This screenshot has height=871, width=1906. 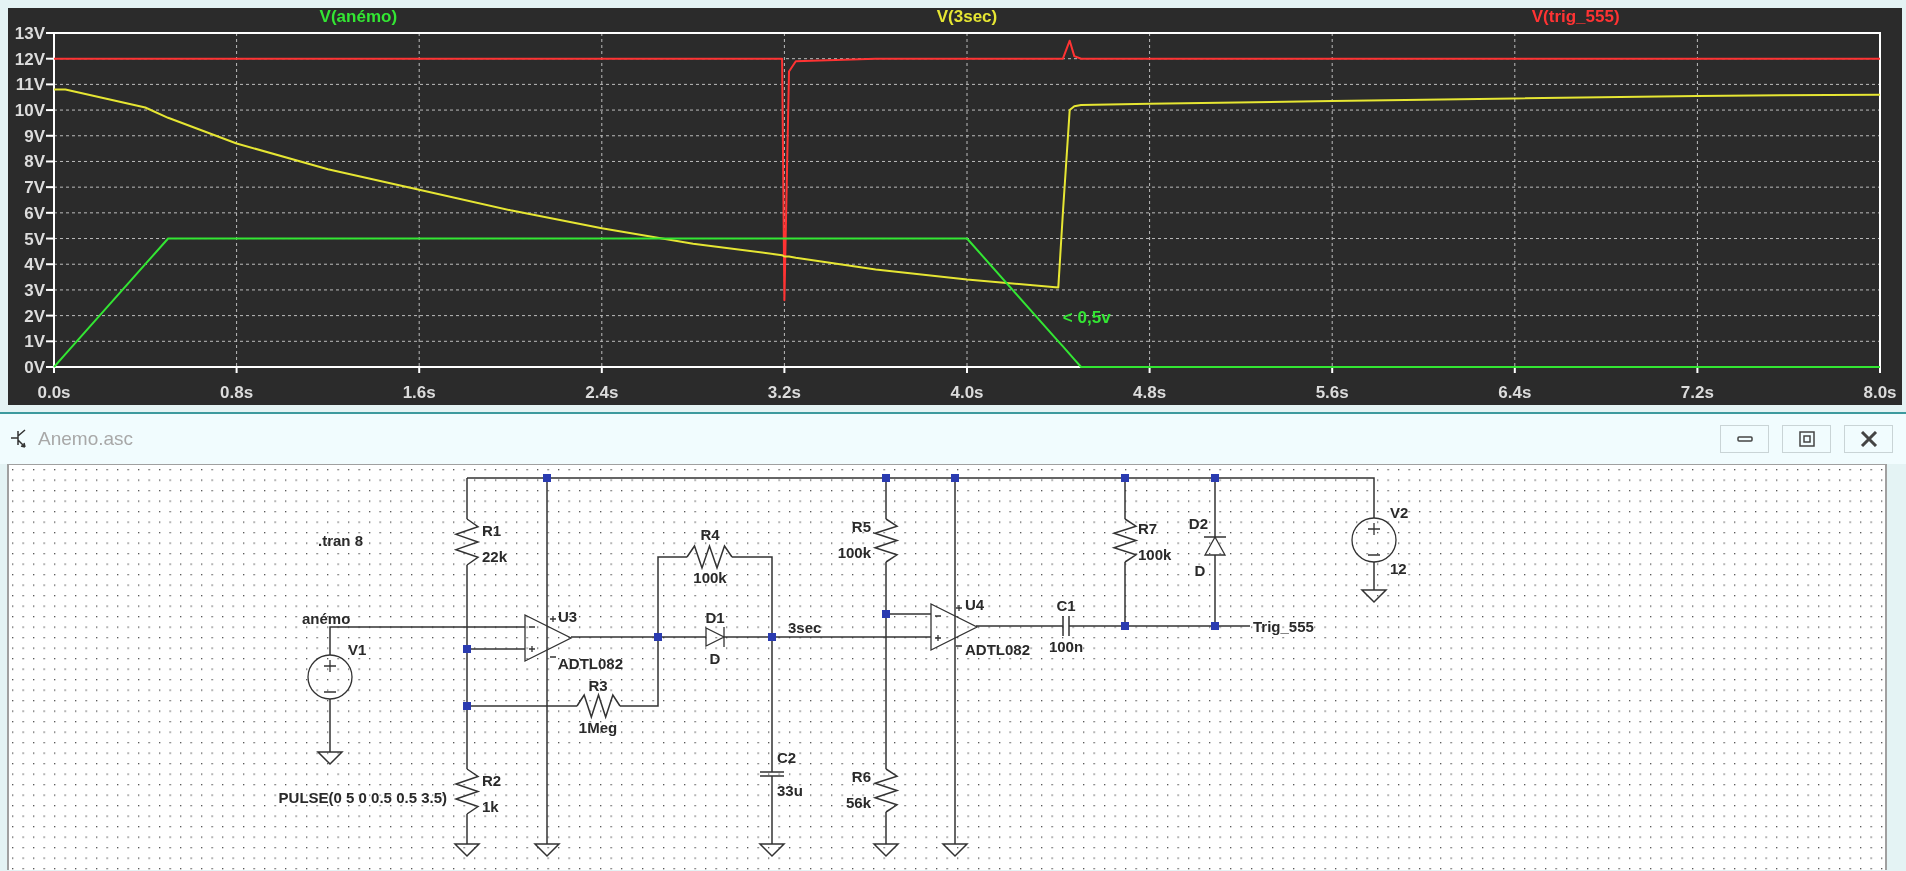 I want to click on component-value: 1Meg, so click(x=598, y=727).